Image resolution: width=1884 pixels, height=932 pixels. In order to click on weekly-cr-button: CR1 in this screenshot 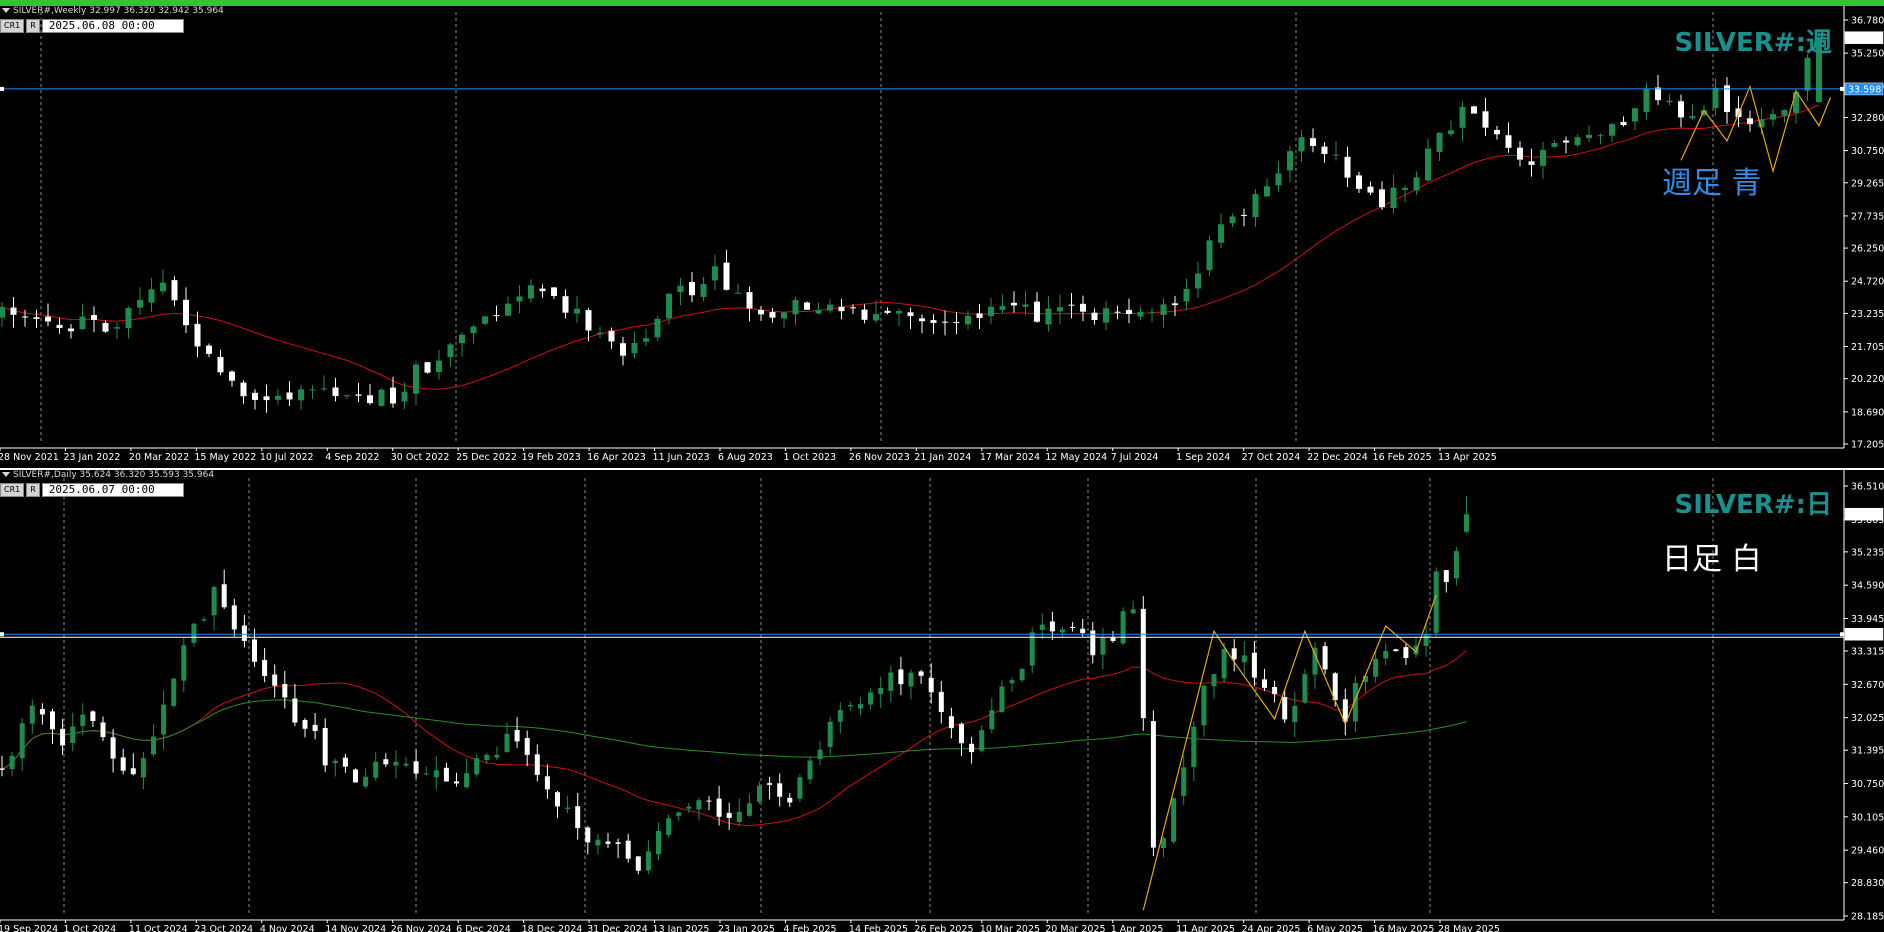, I will do `click(12, 26)`.